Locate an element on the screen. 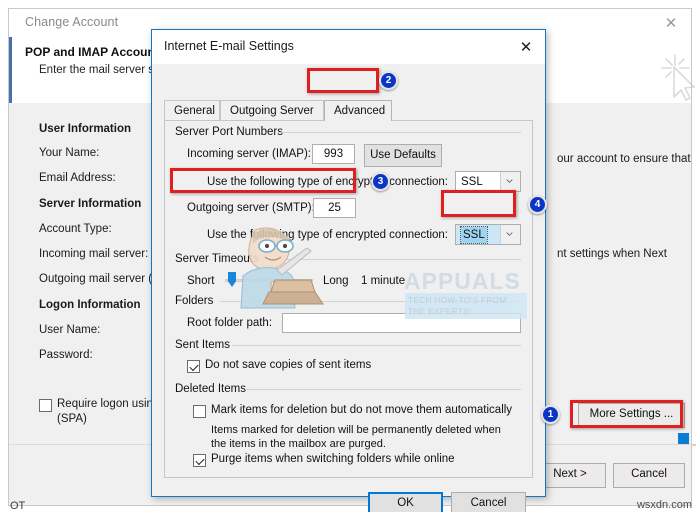 The height and width of the screenshot is (512, 698). dialog-ok-button: OK is located at coordinates (405, 502).